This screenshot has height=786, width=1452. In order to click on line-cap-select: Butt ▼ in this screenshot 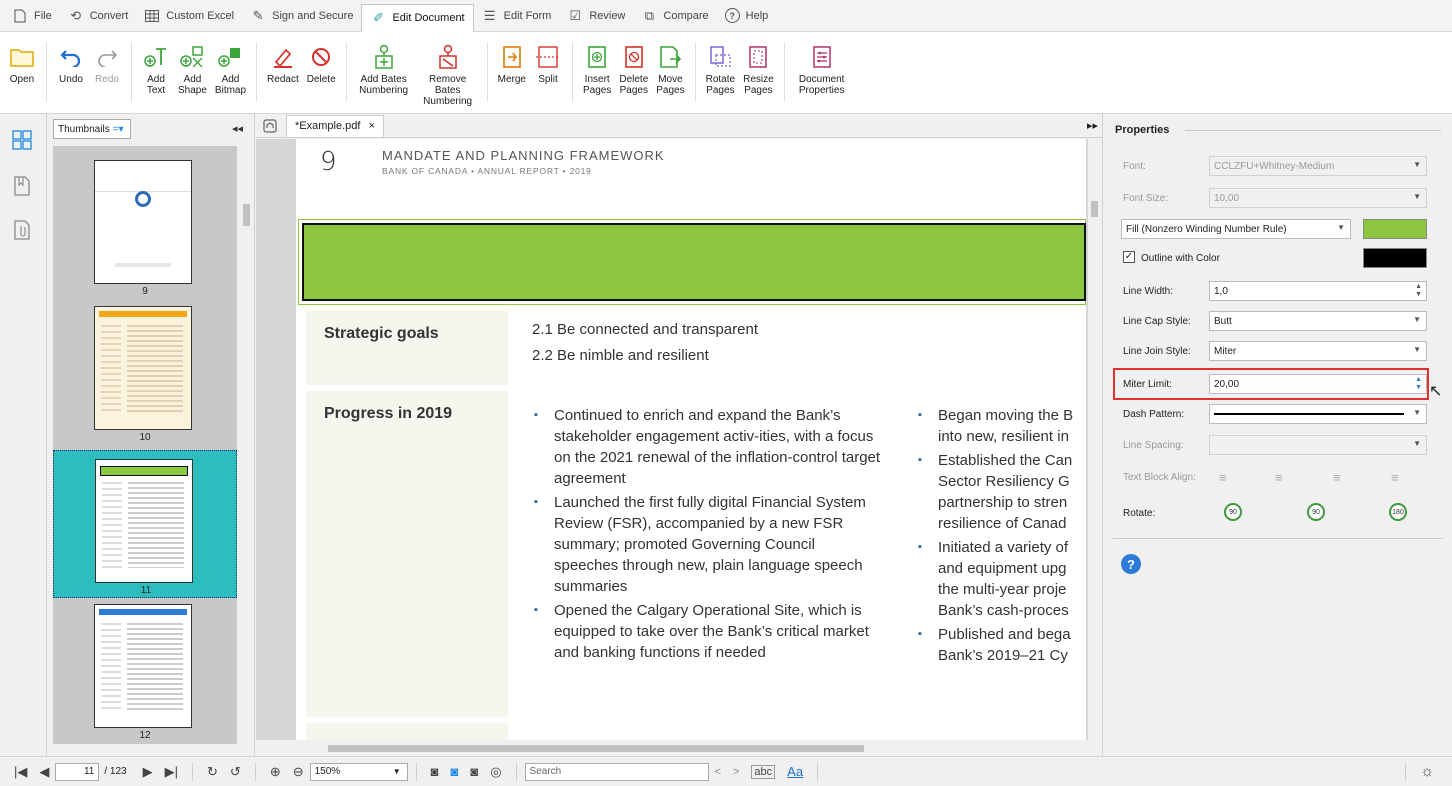, I will do `click(1318, 321)`.